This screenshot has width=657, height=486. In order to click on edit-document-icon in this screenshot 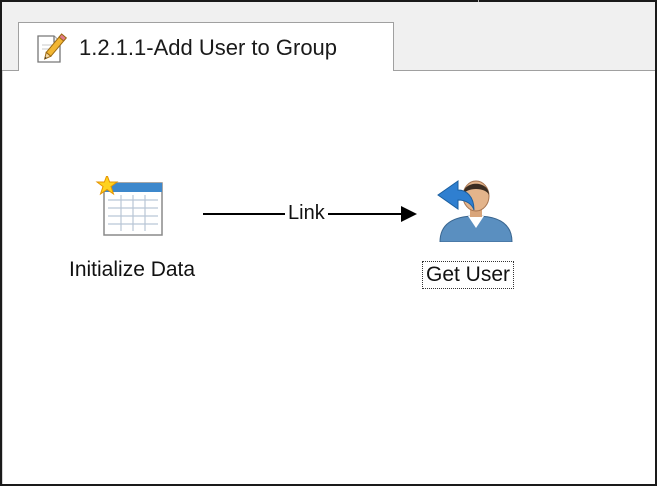, I will do `click(50, 48)`.